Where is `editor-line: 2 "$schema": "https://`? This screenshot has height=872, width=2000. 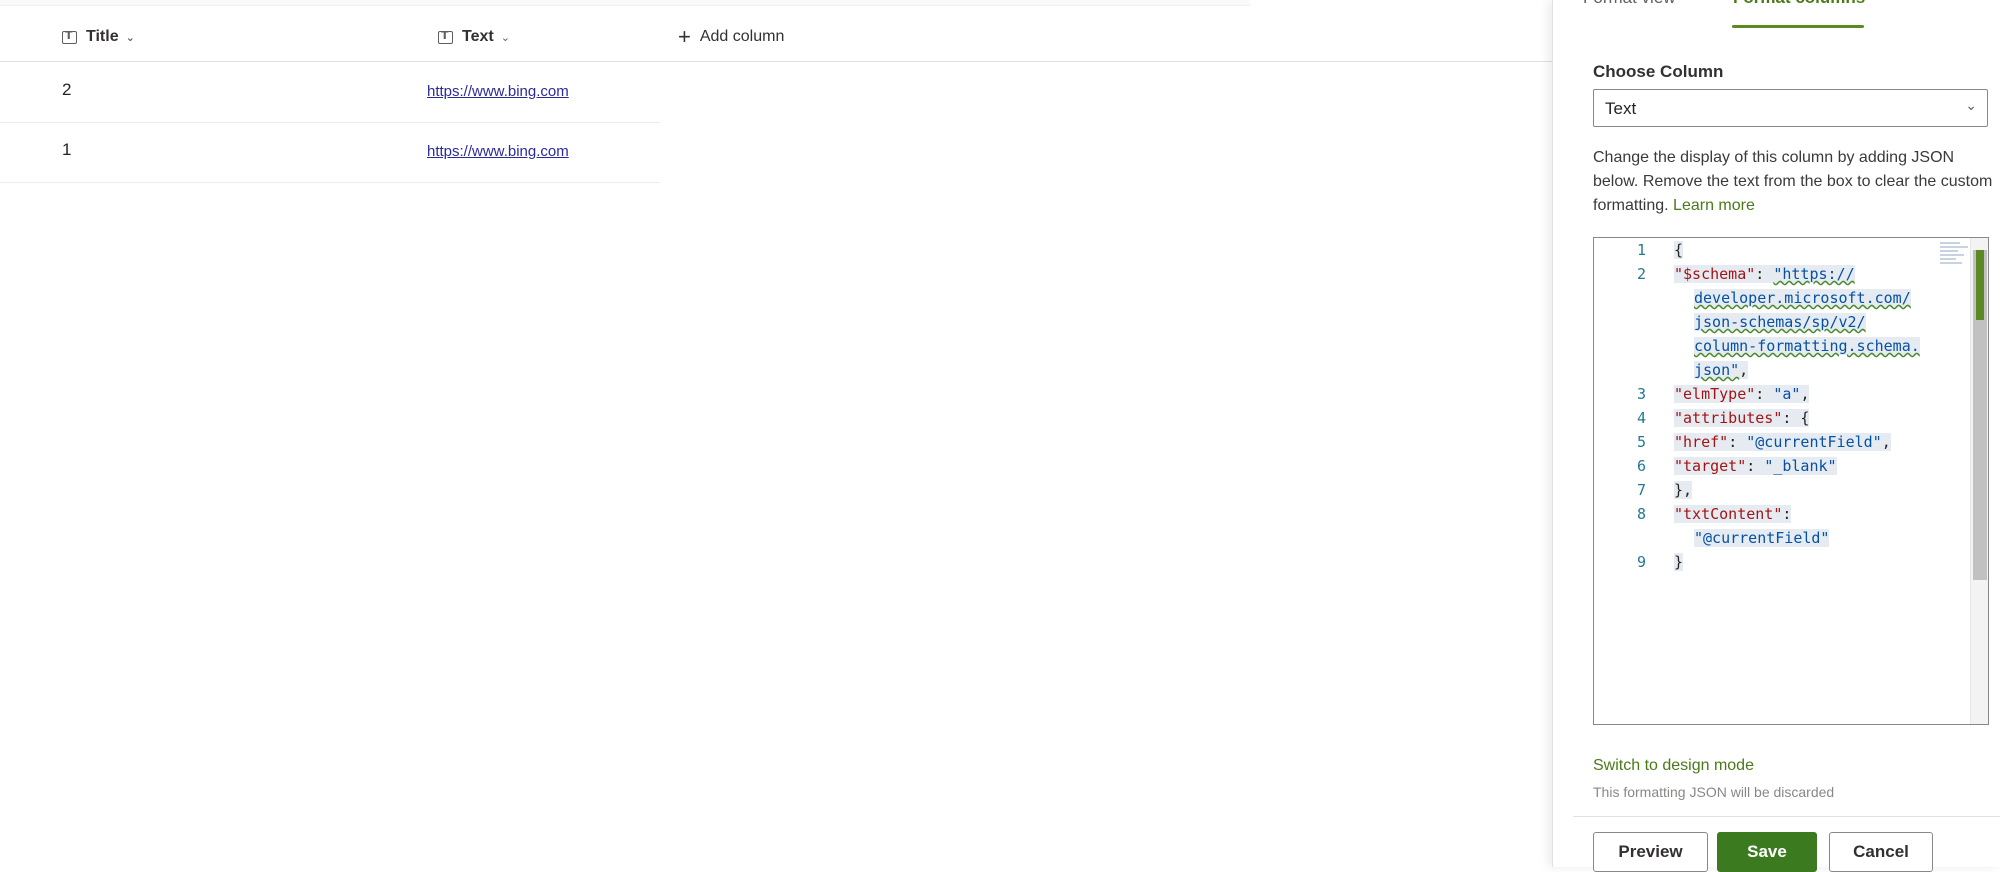 editor-line: 2 "$schema": "https:// is located at coordinates (1784, 274).